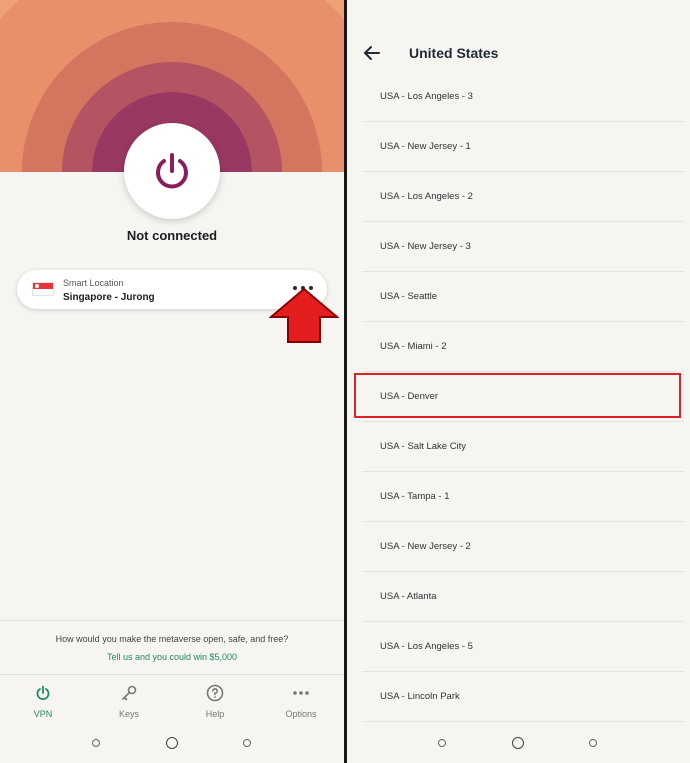 Image resolution: width=690 pixels, height=763 pixels. Describe the element at coordinates (518, 247) in the screenshot. I see `list-item: USA - New Jersey - 3` at that location.